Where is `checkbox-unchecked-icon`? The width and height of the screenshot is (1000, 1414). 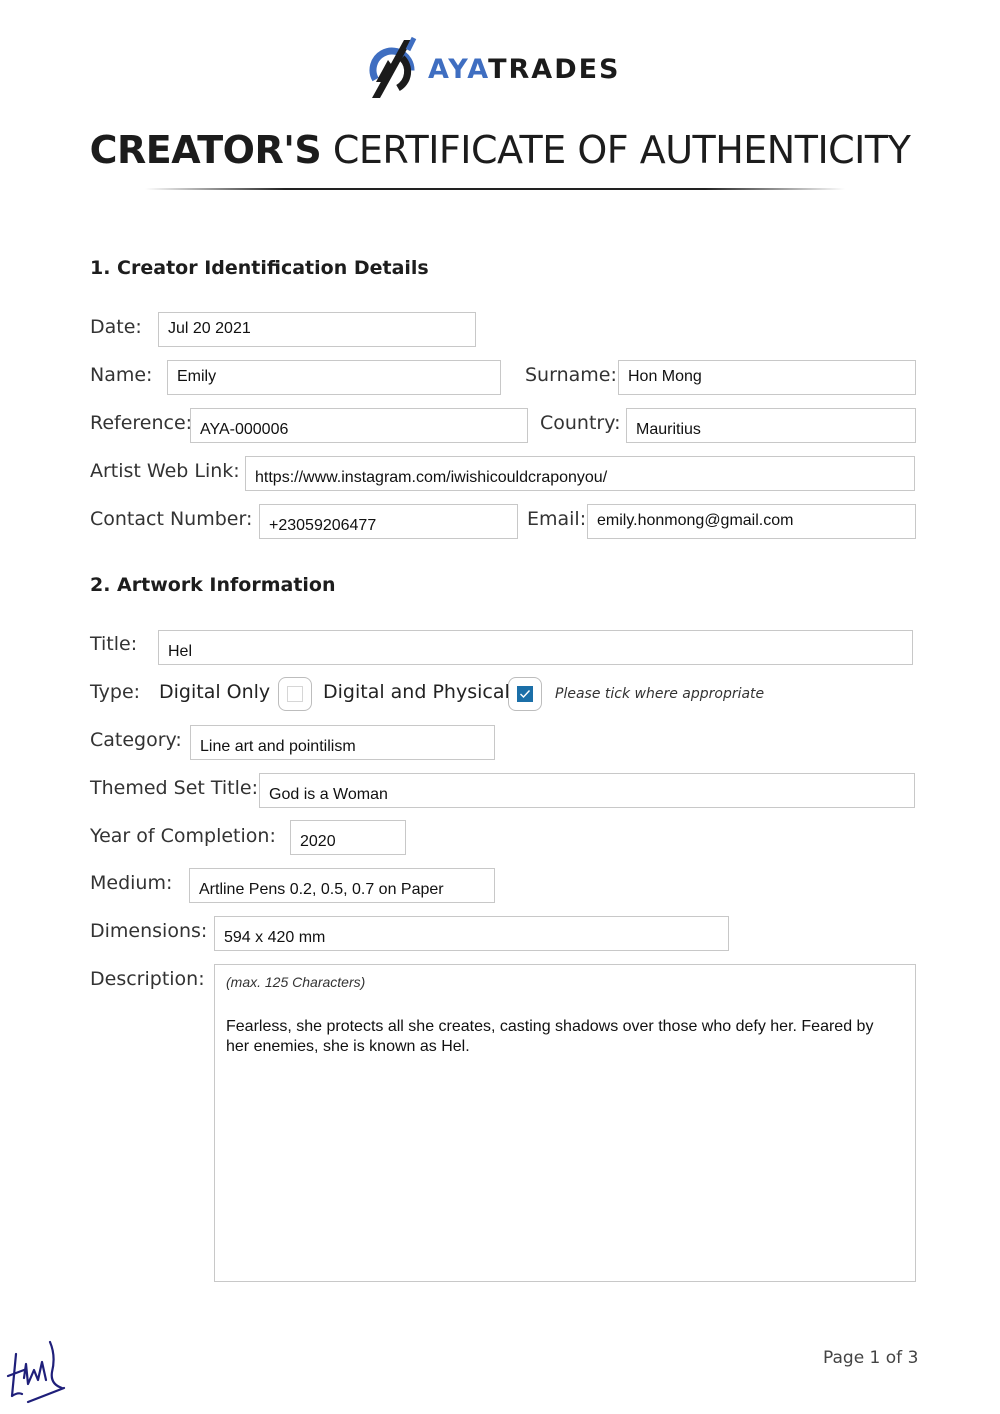
checkbox-unchecked-icon is located at coordinates (295, 694).